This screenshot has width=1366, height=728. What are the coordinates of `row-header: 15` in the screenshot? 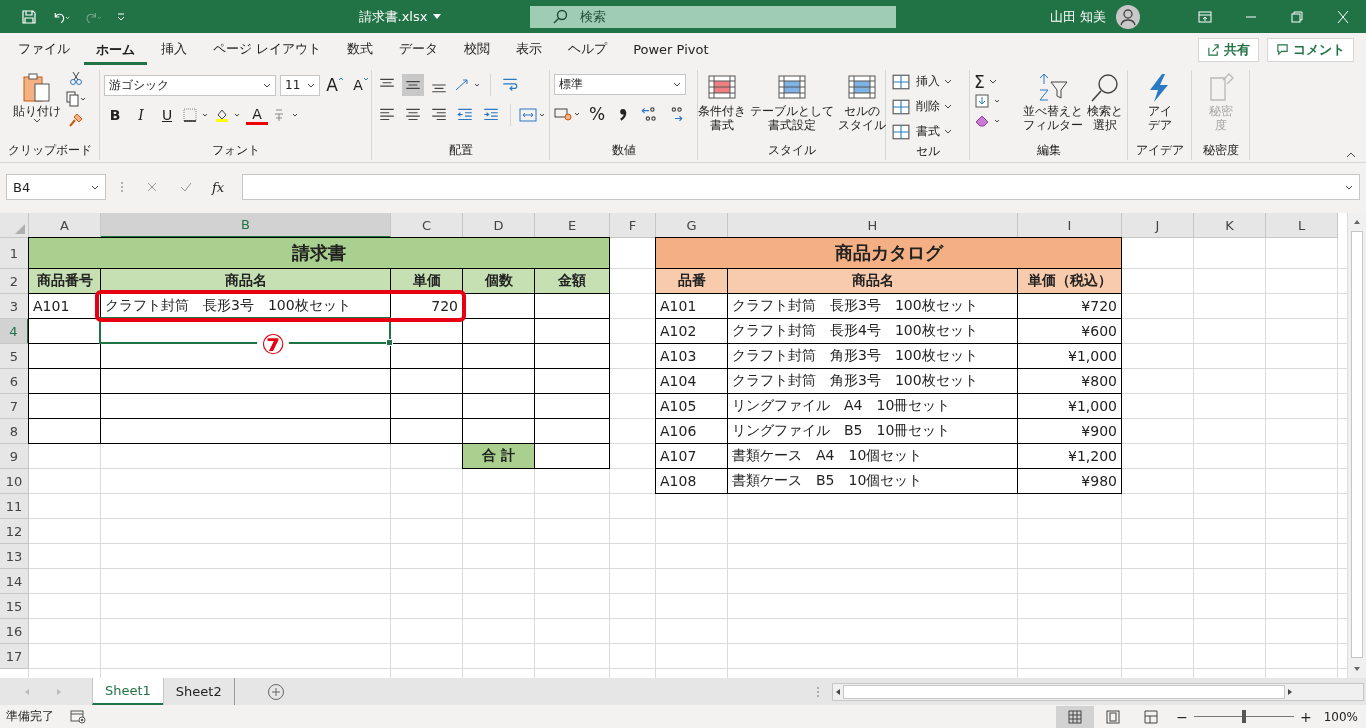 It's located at (14, 606).